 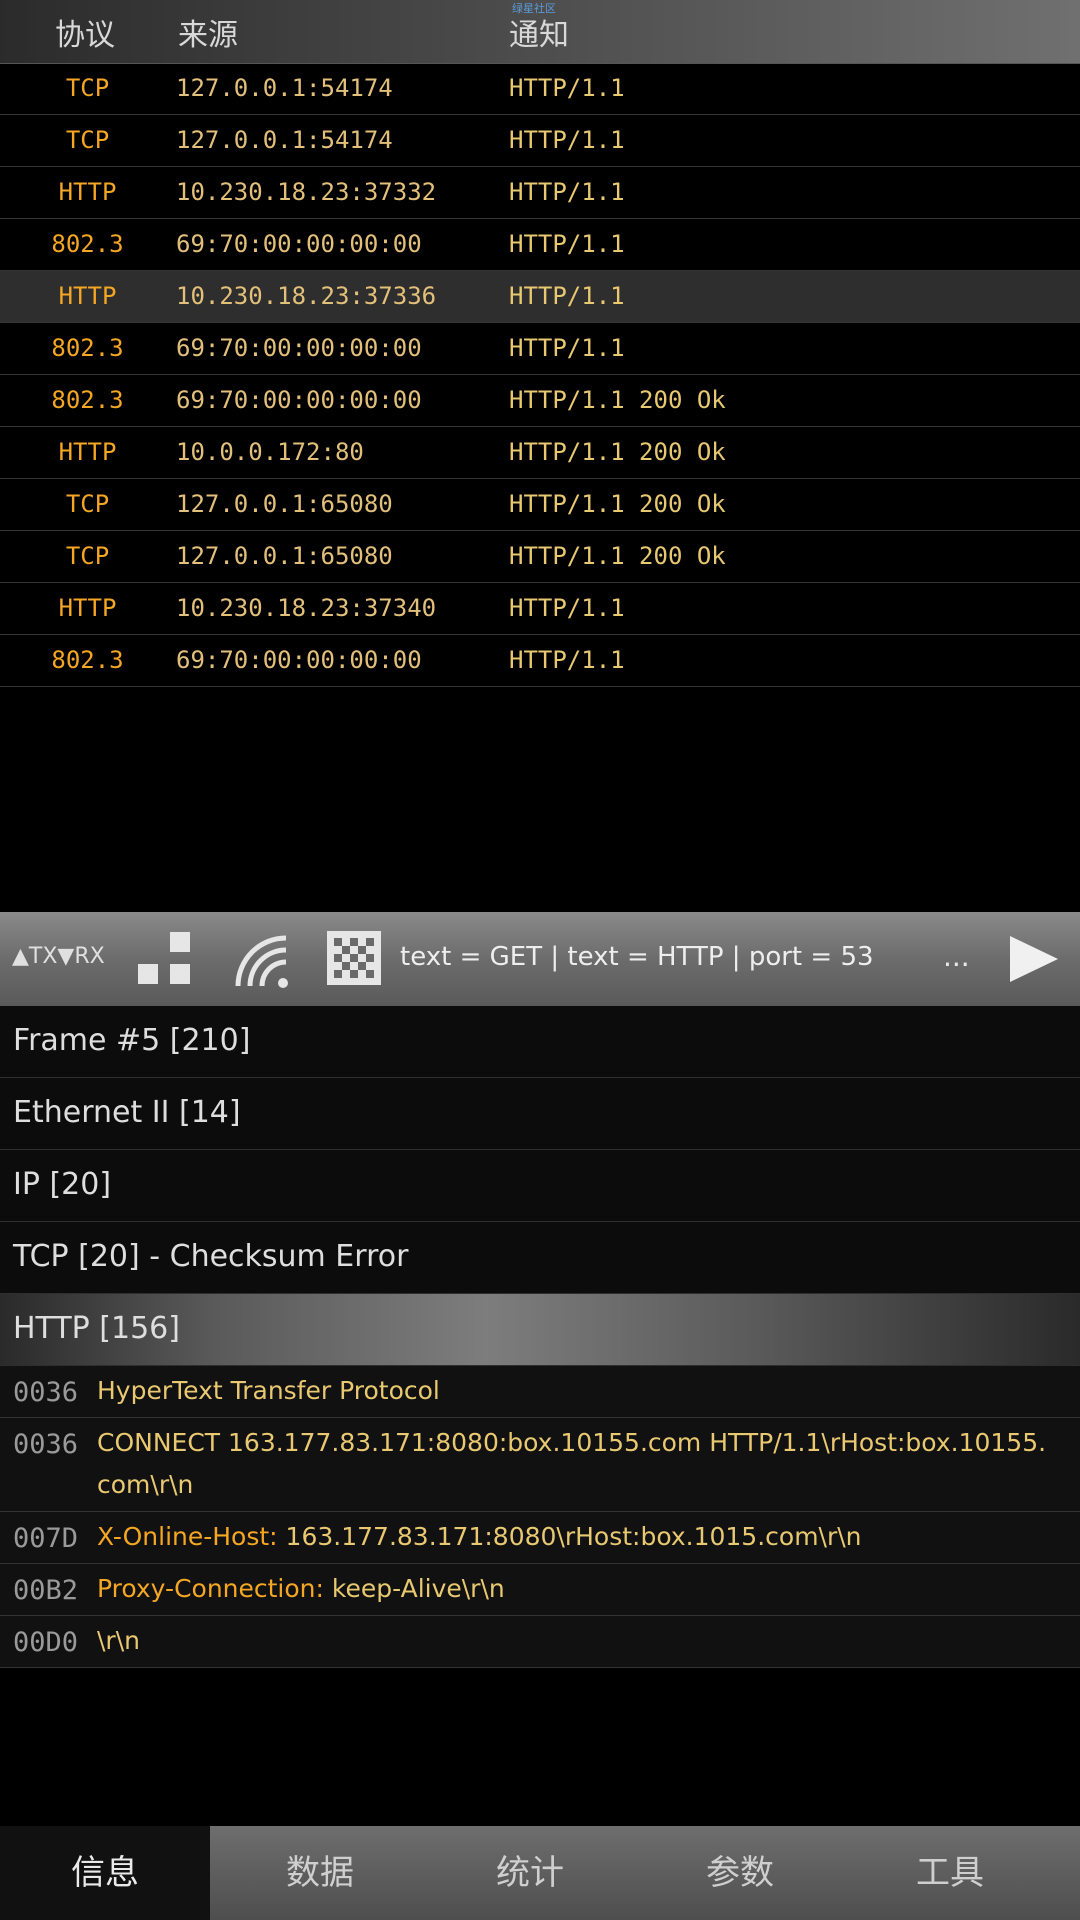 What do you see at coordinates (208, 32) in the screenshot?
I see `header-source: 来源` at bounding box center [208, 32].